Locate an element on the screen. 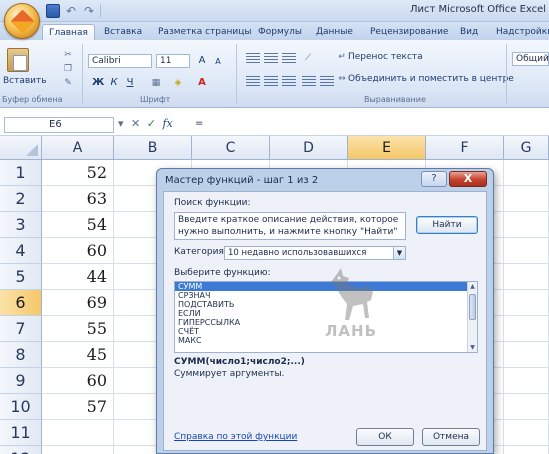  list-scrollbar: ▲ ▼ is located at coordinates (472, 317).